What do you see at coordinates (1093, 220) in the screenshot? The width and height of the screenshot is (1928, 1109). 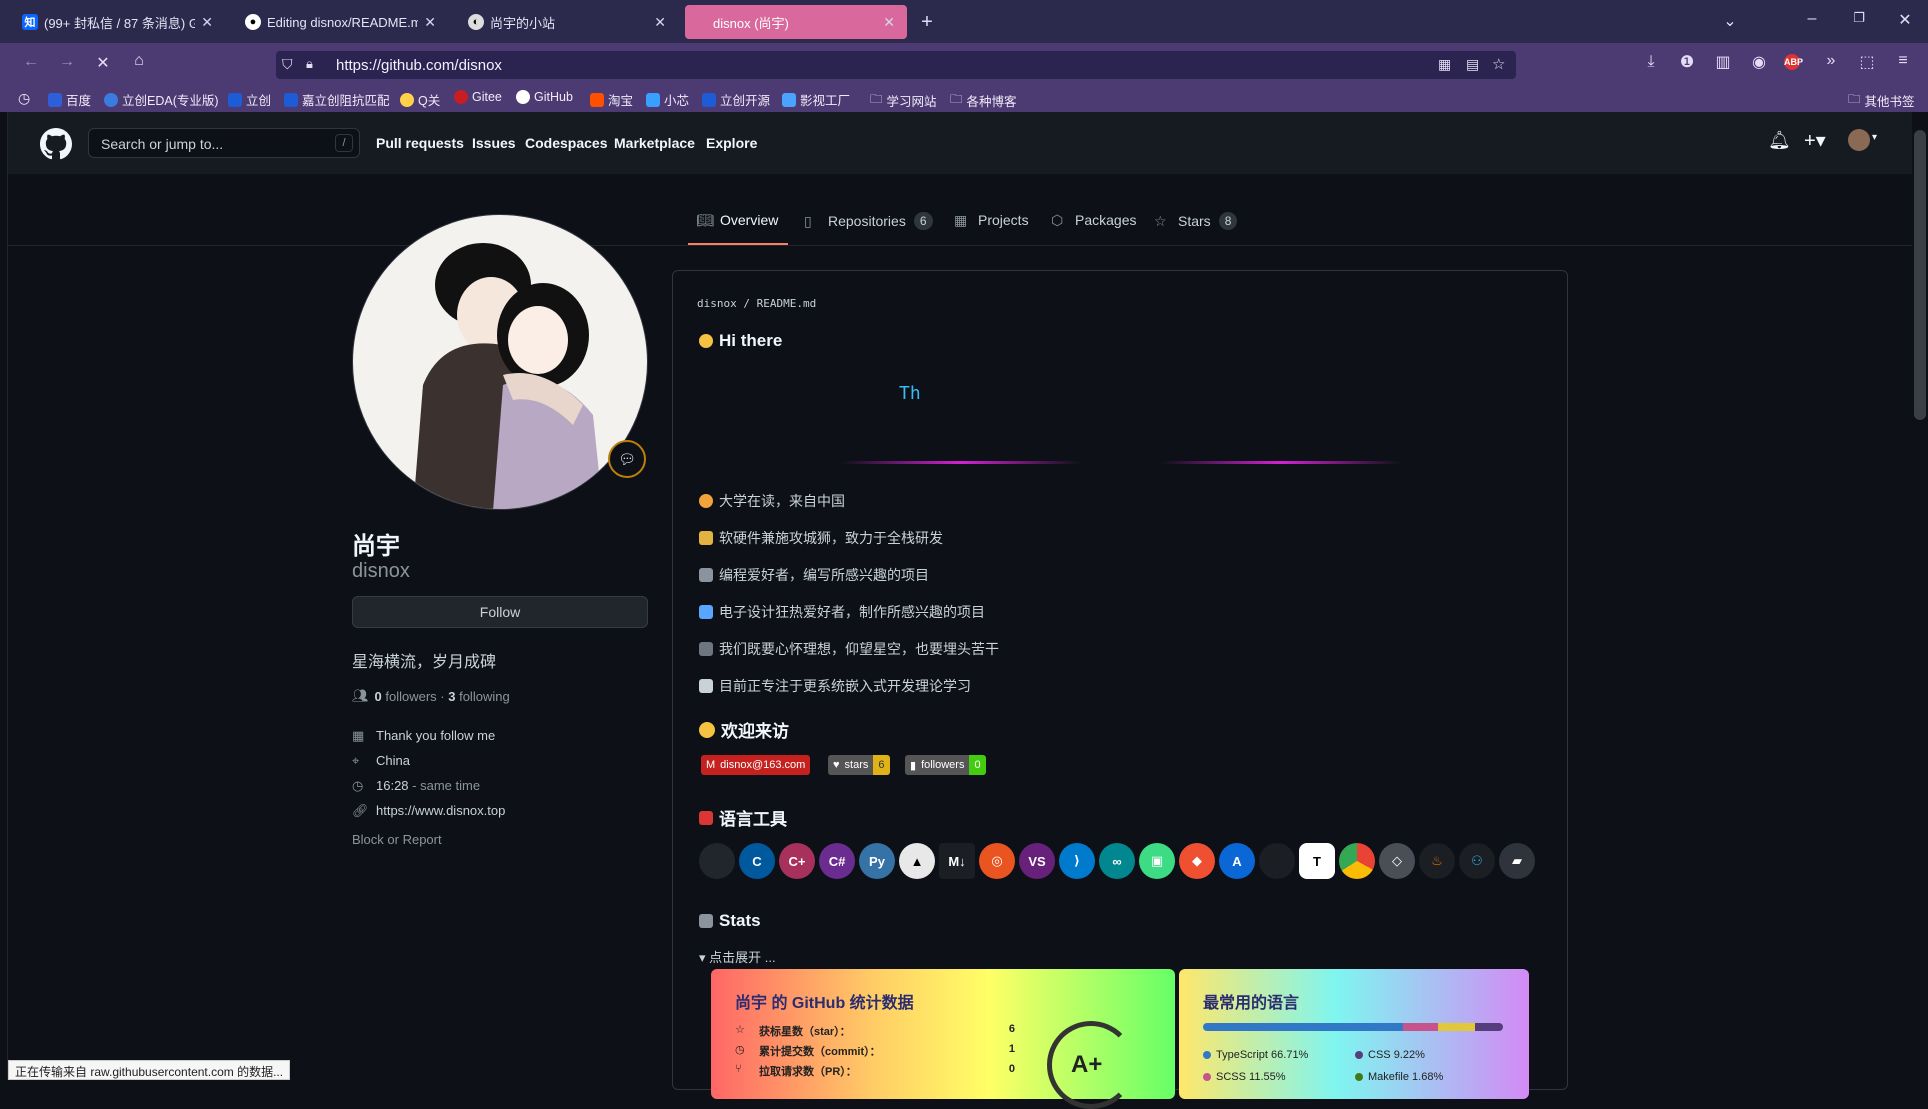 I see `tab-packages: ⬡ Packages` at bounding box center [1093, 220].